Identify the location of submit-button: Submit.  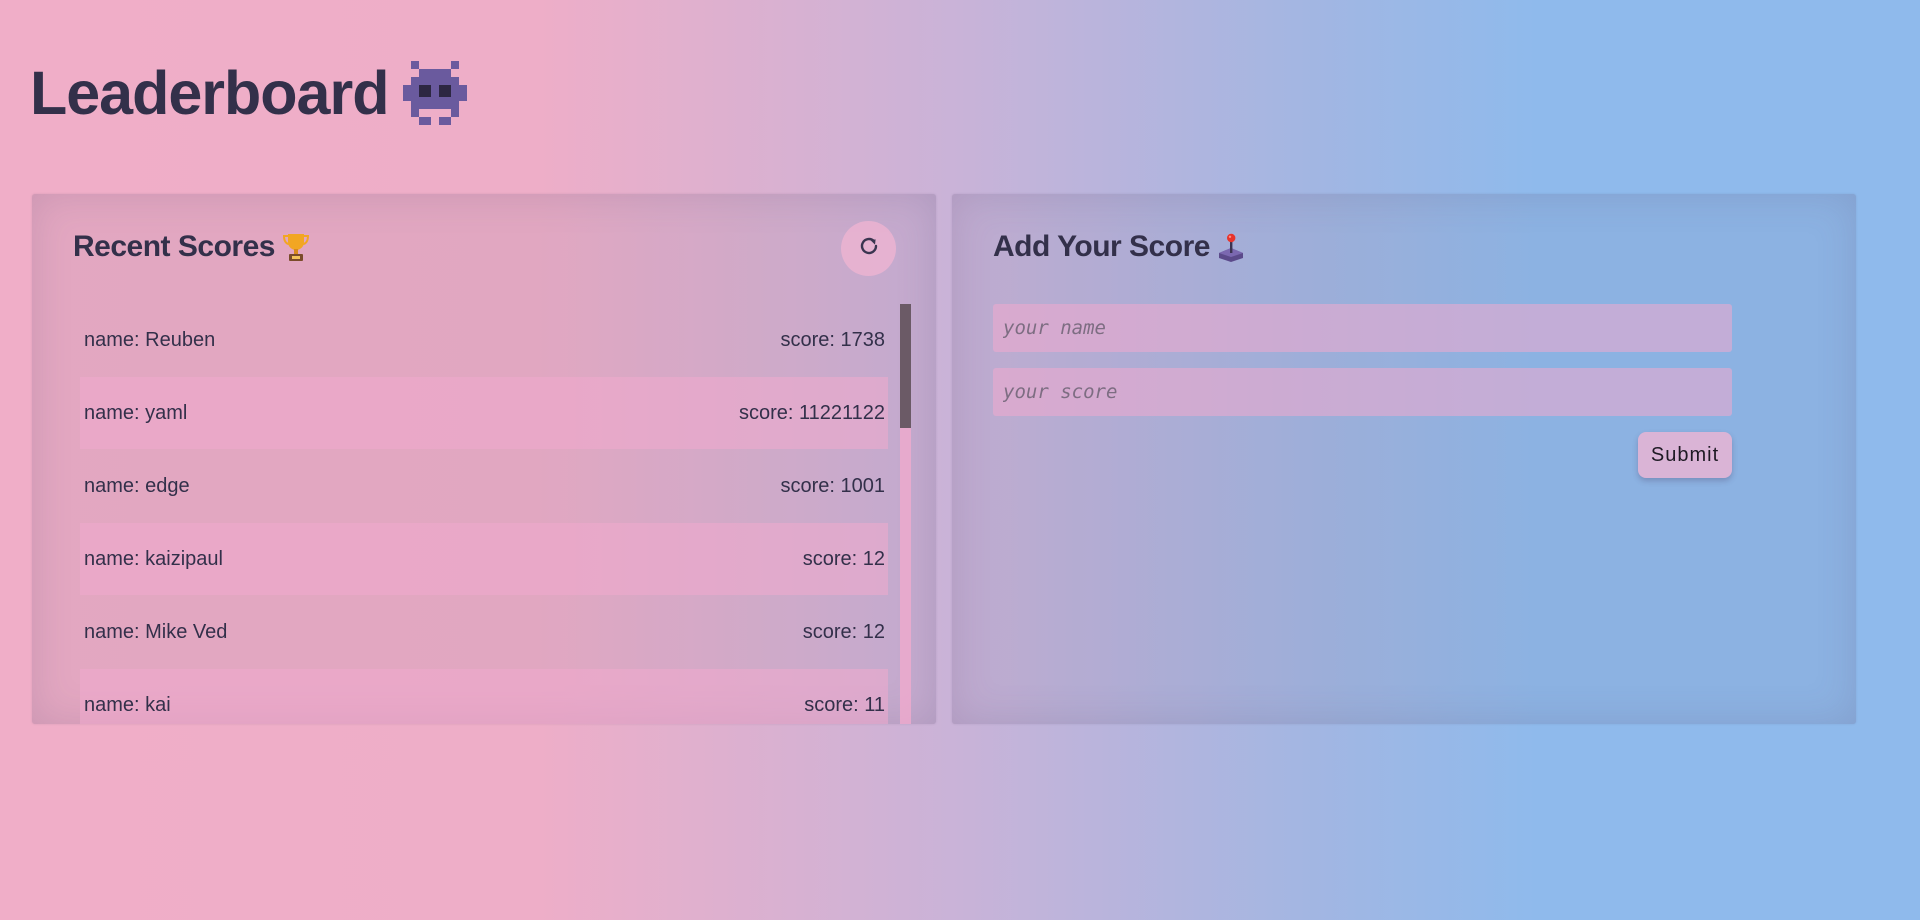
(1685, 455).